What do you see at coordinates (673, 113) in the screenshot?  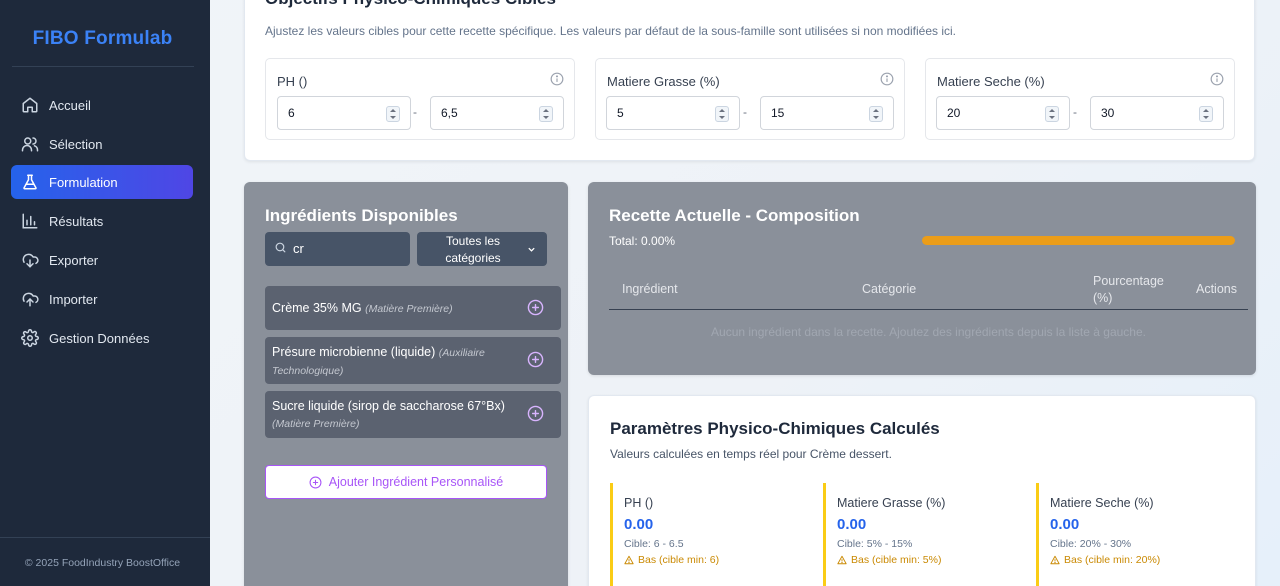 I see `mg-min-input: 5` at bounding box center [673, 113].